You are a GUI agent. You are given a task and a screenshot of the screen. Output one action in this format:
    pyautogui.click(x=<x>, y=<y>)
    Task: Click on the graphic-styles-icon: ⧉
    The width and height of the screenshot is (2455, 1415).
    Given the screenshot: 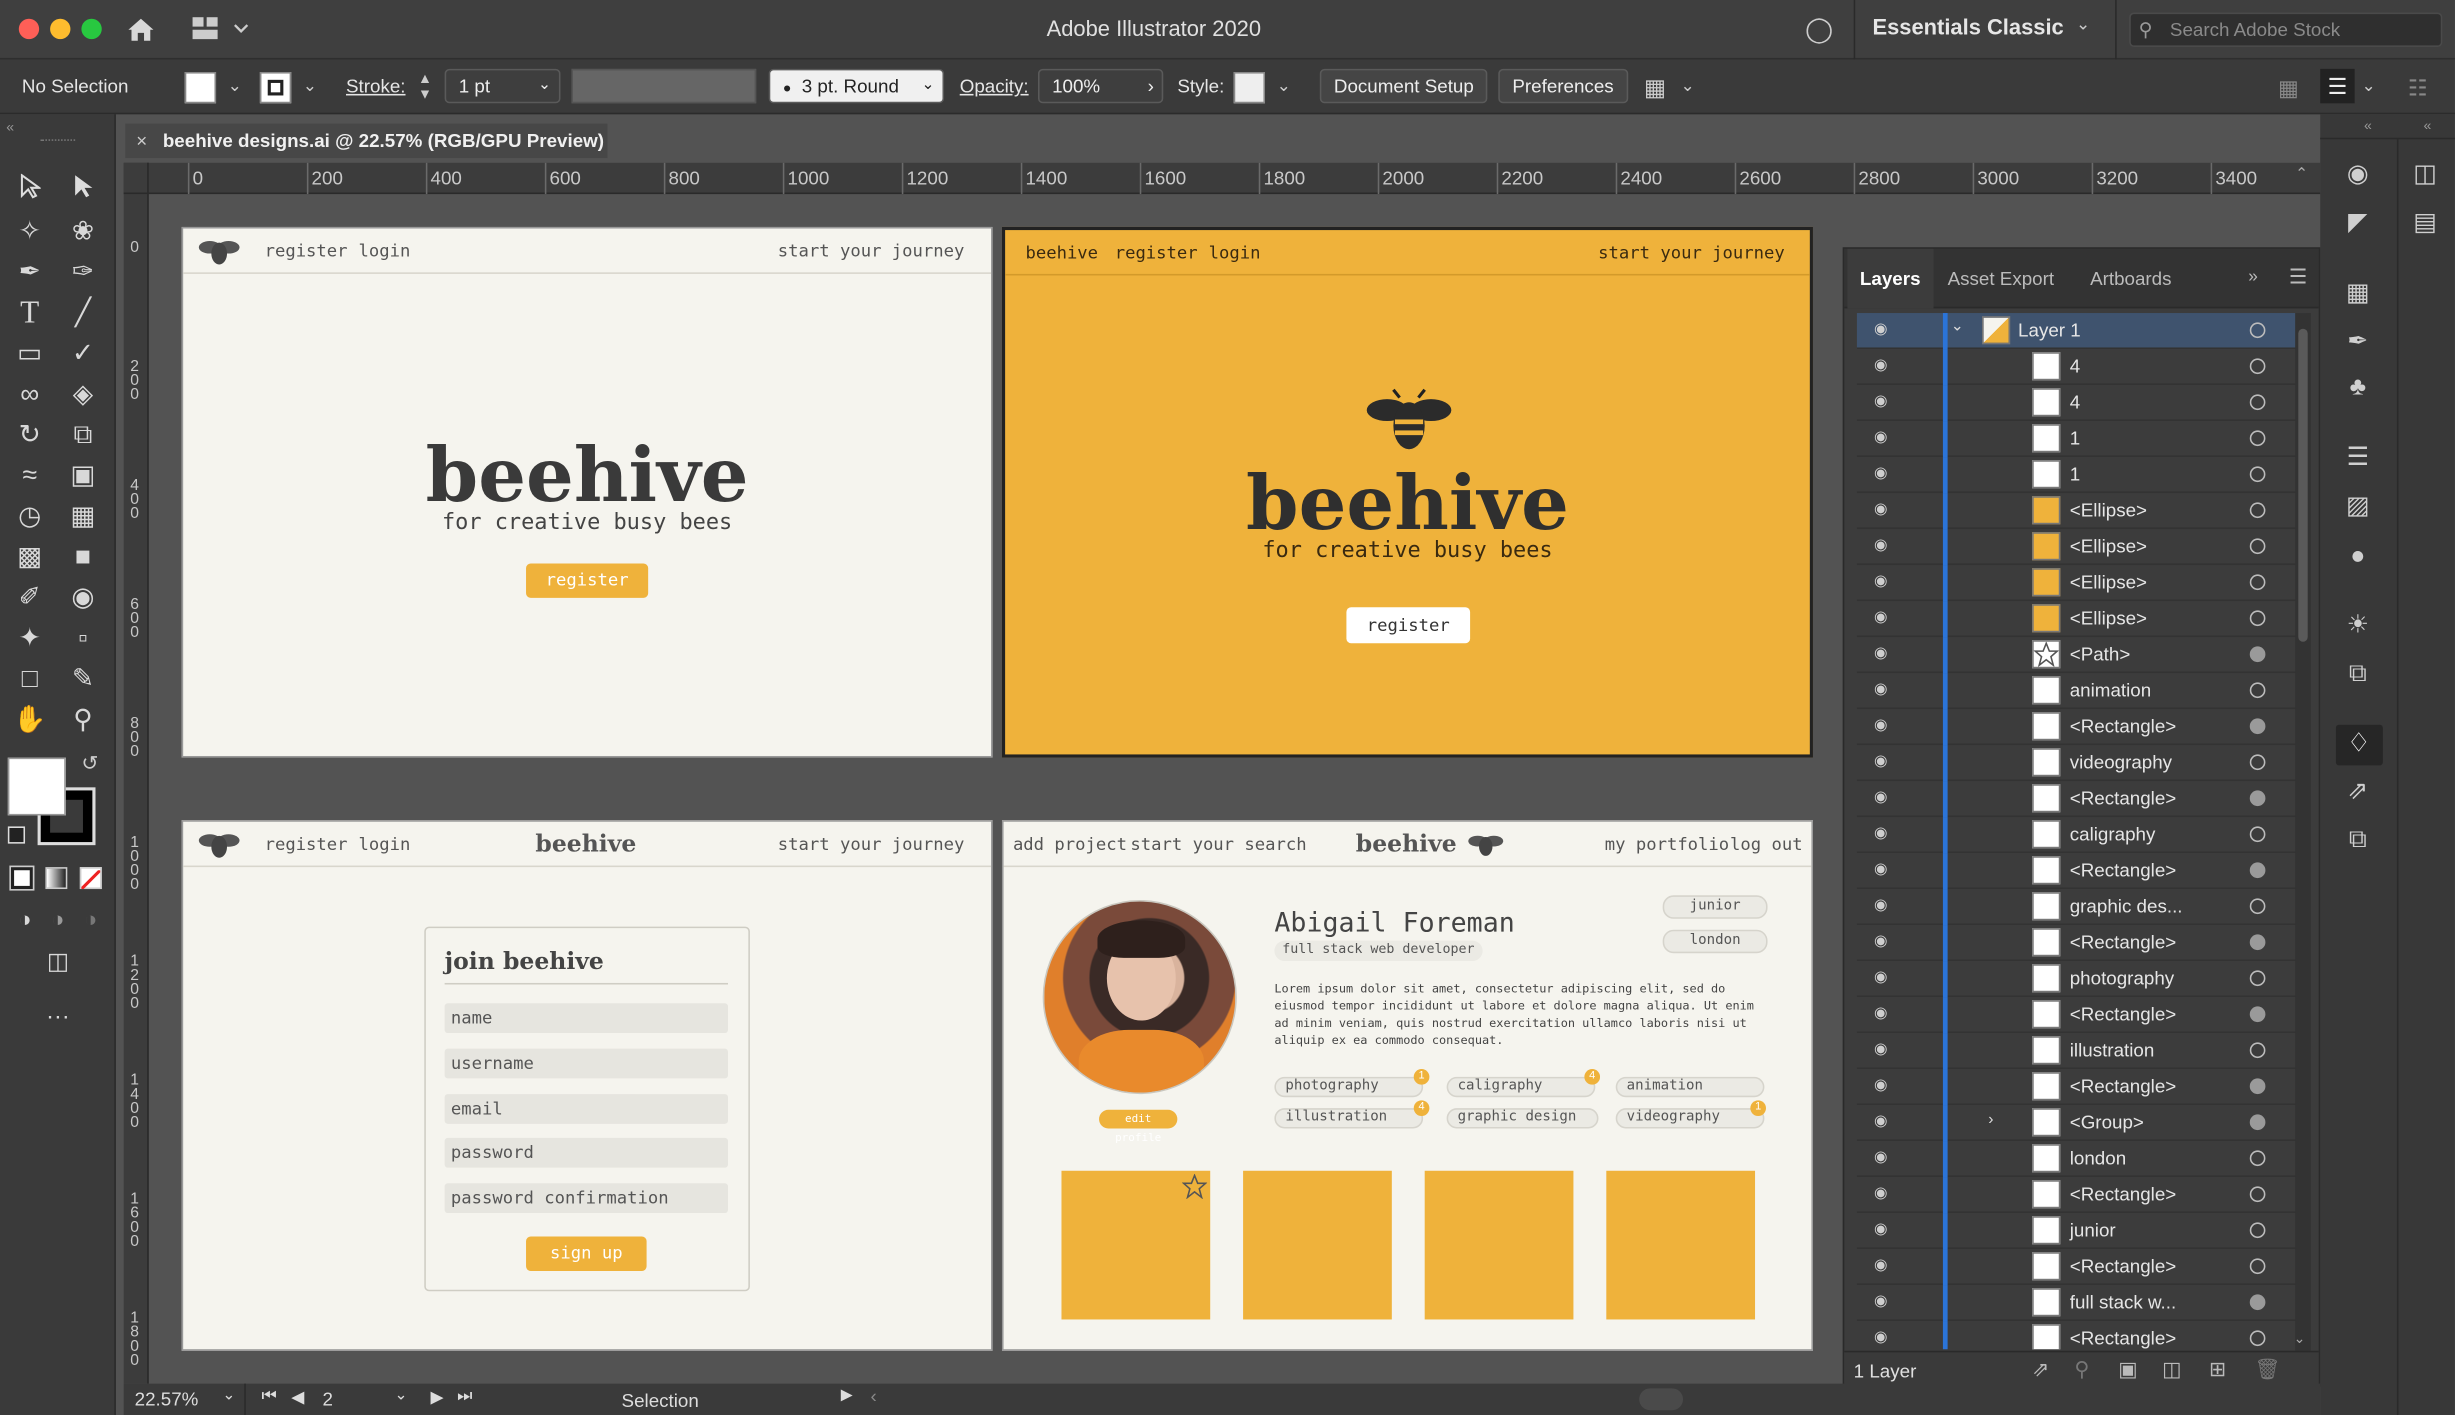 What is the action you would take?
    pyautogui.click(x=2357, y=675)
    